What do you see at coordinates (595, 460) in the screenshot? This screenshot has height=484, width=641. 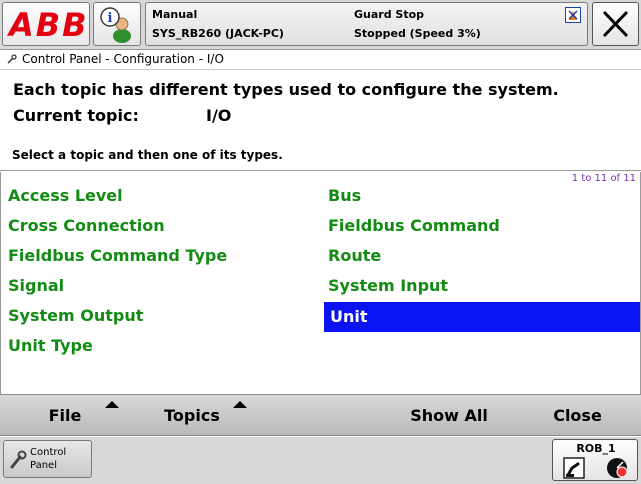 I see `robot-unit-button: ROB_1` at bounding box center [595, 460].